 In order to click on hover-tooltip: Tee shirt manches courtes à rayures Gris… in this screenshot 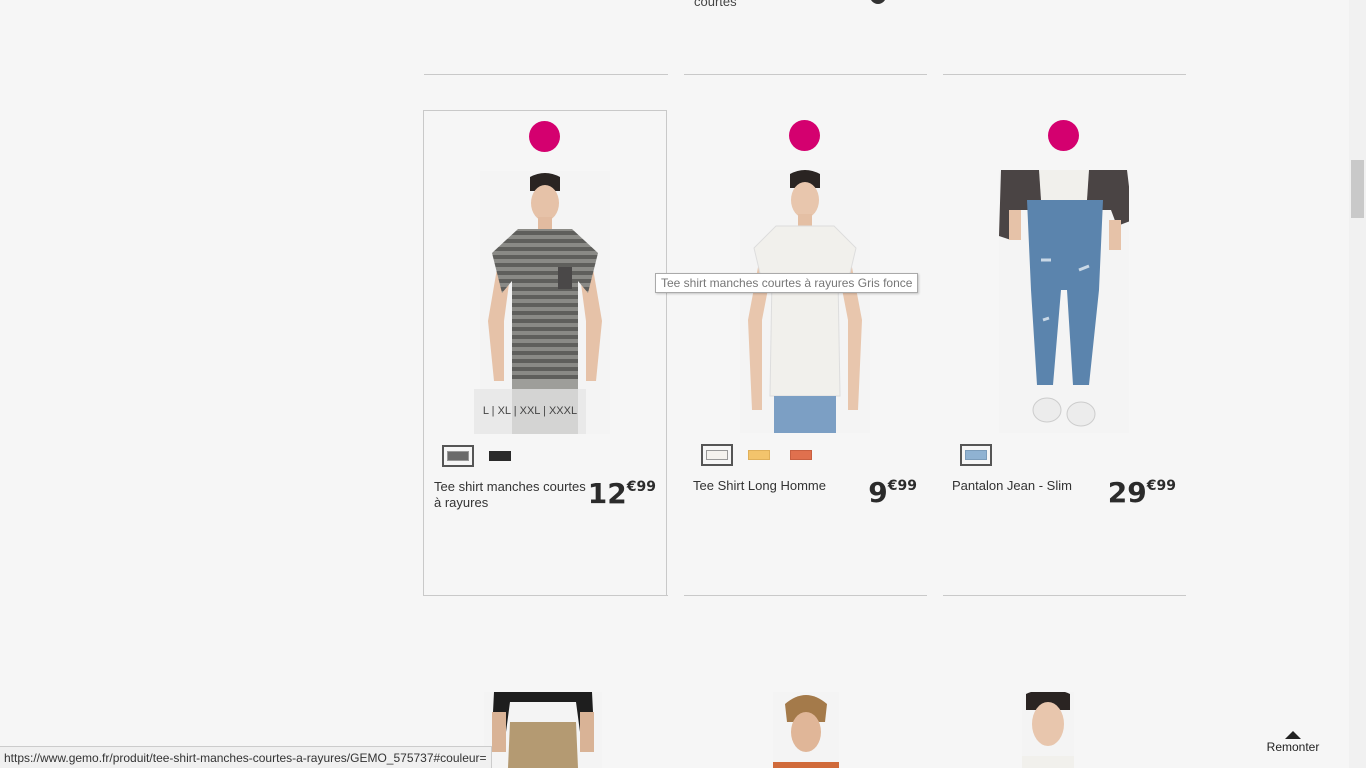, I will do `click(787, 283)`.